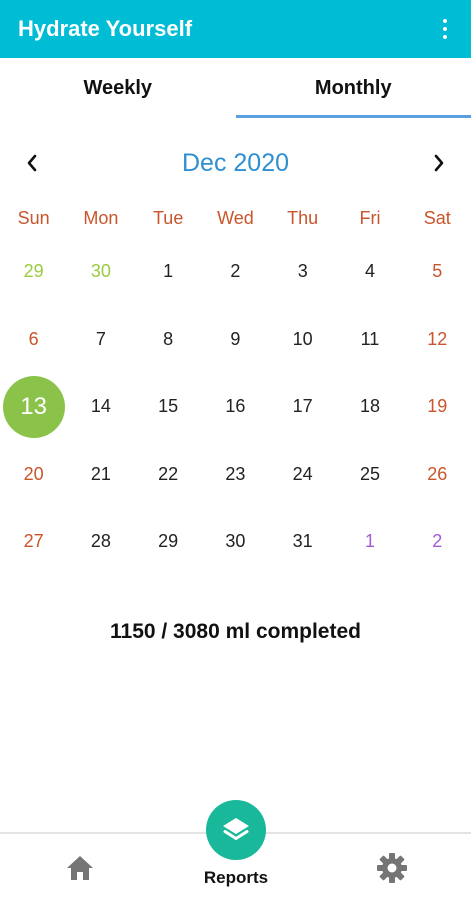  I want to click on calendar-day: 3, so click(302, 272).